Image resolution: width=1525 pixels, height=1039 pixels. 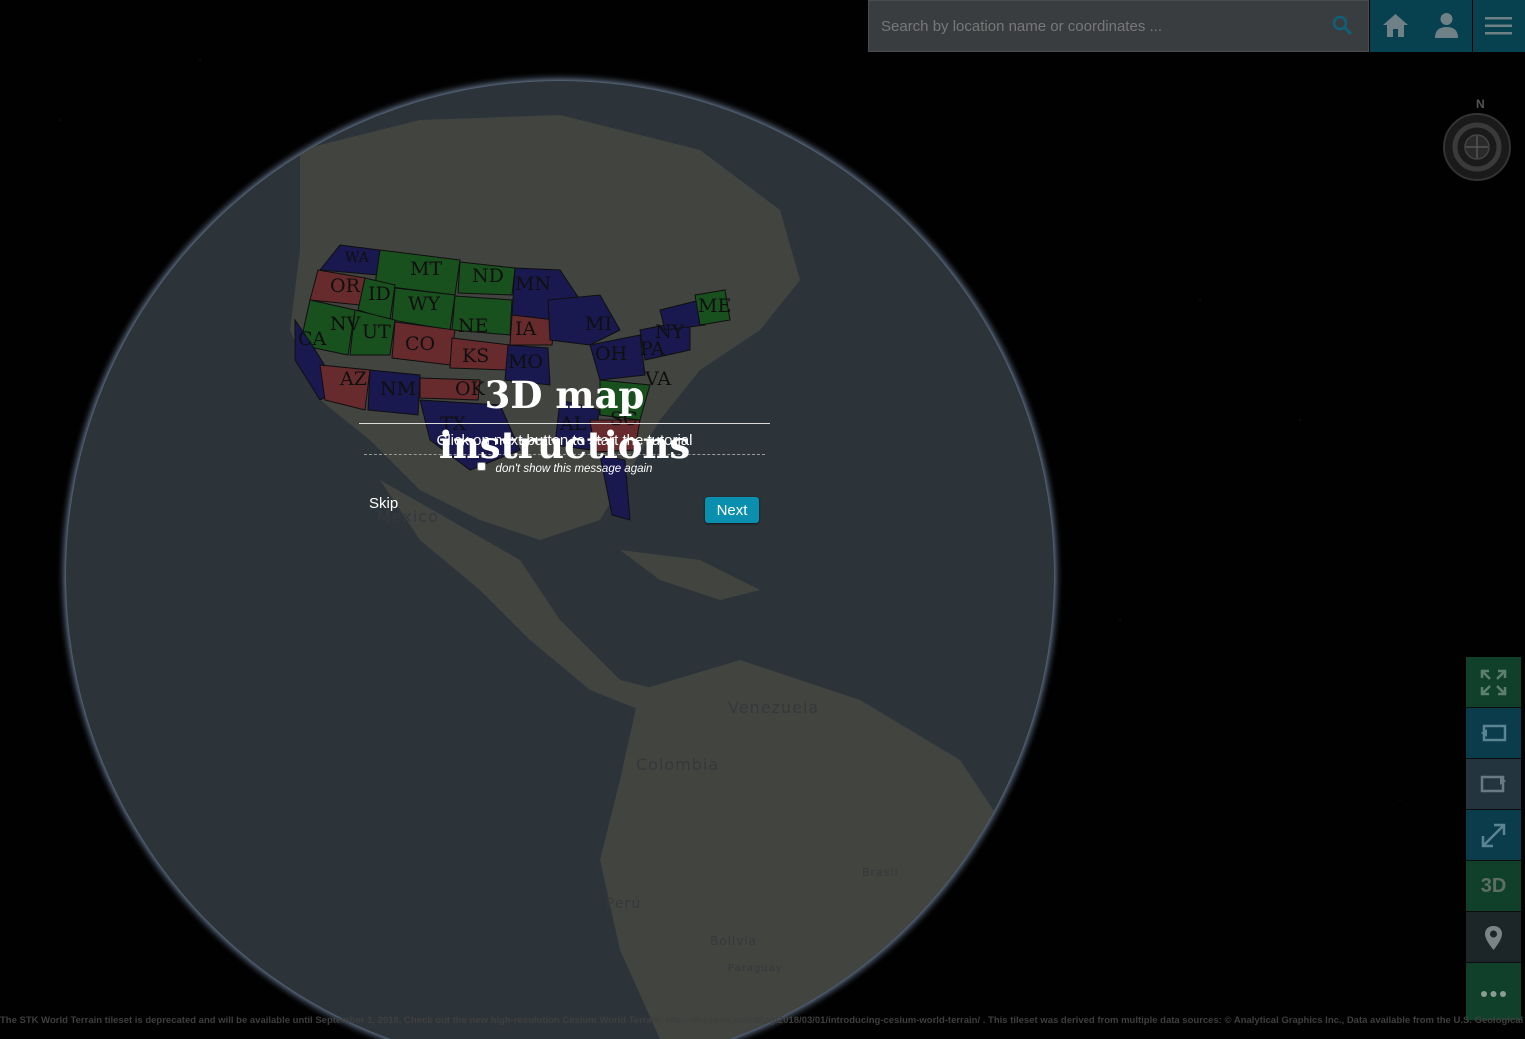 I want to click on user-icon, so click(x=1446, y=25).